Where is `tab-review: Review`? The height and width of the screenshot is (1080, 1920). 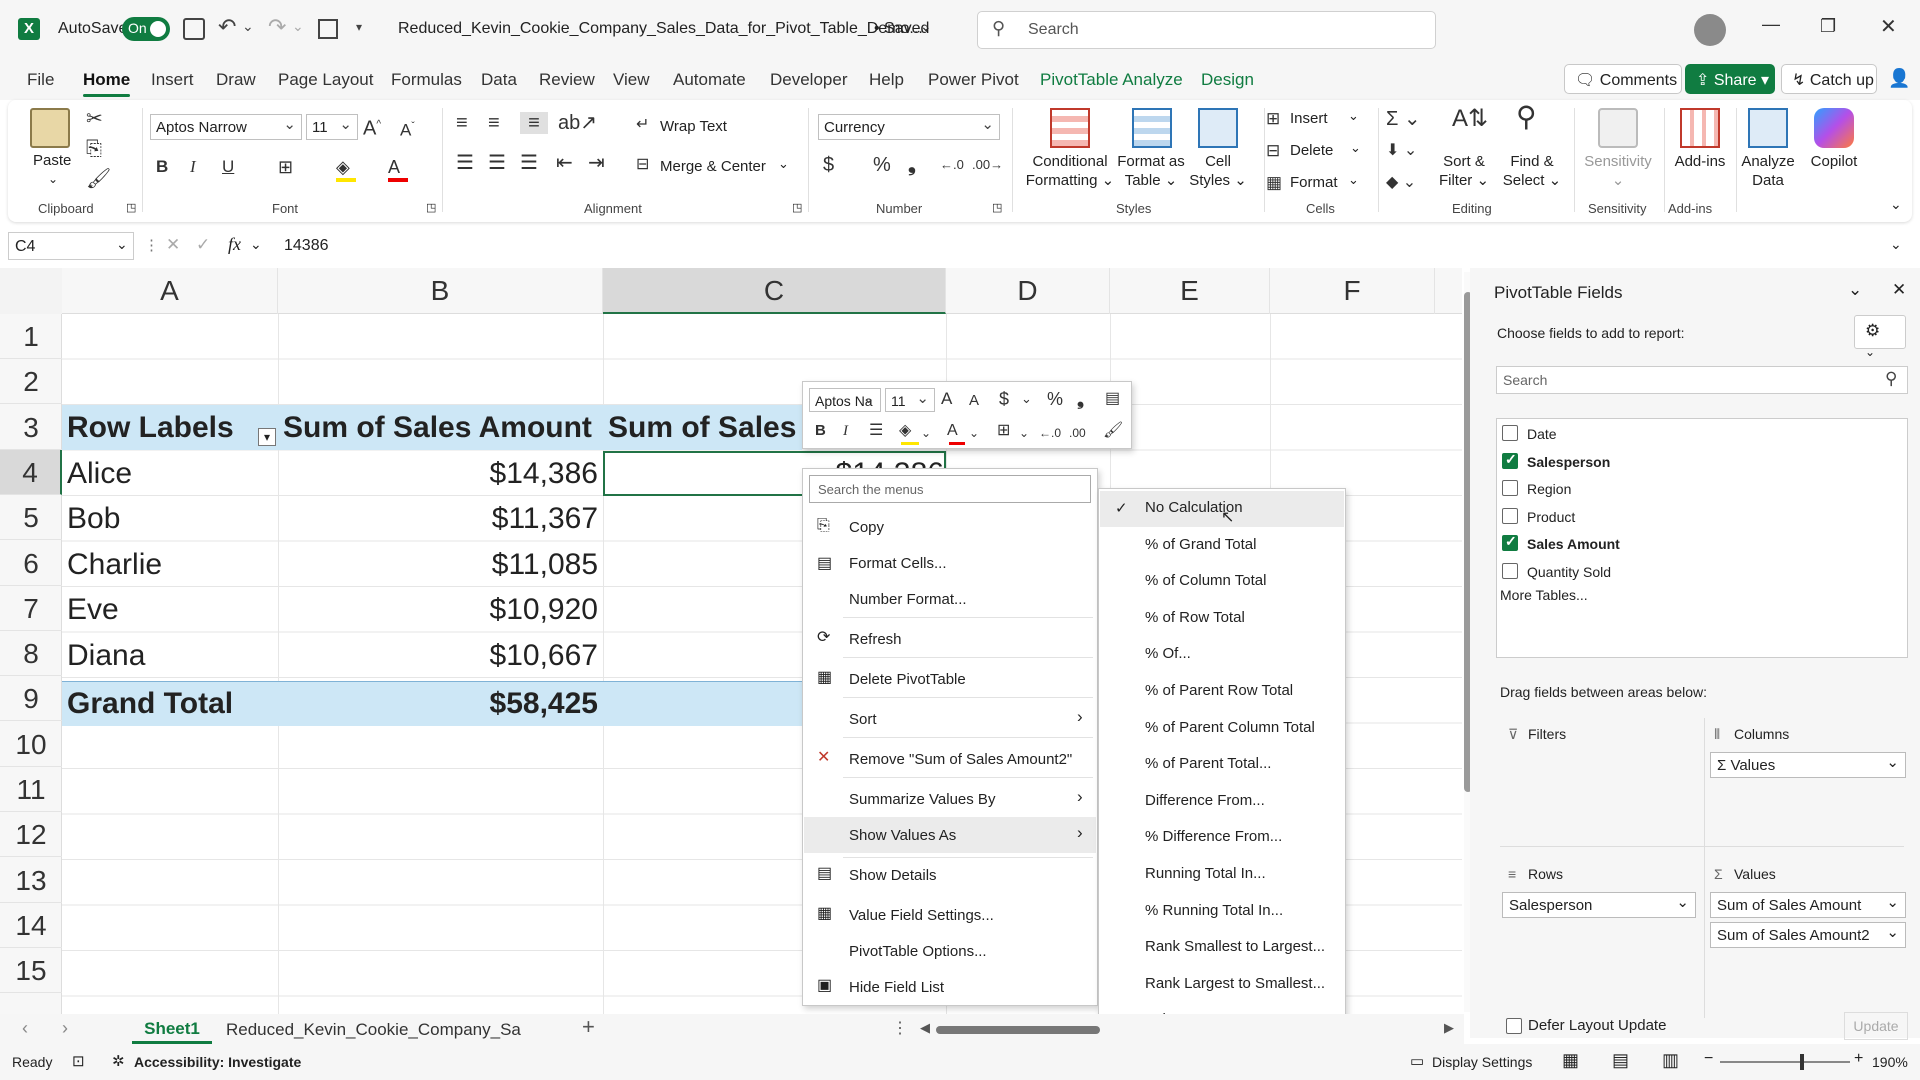
tab-review: Review is located at coordinates (567, 80).